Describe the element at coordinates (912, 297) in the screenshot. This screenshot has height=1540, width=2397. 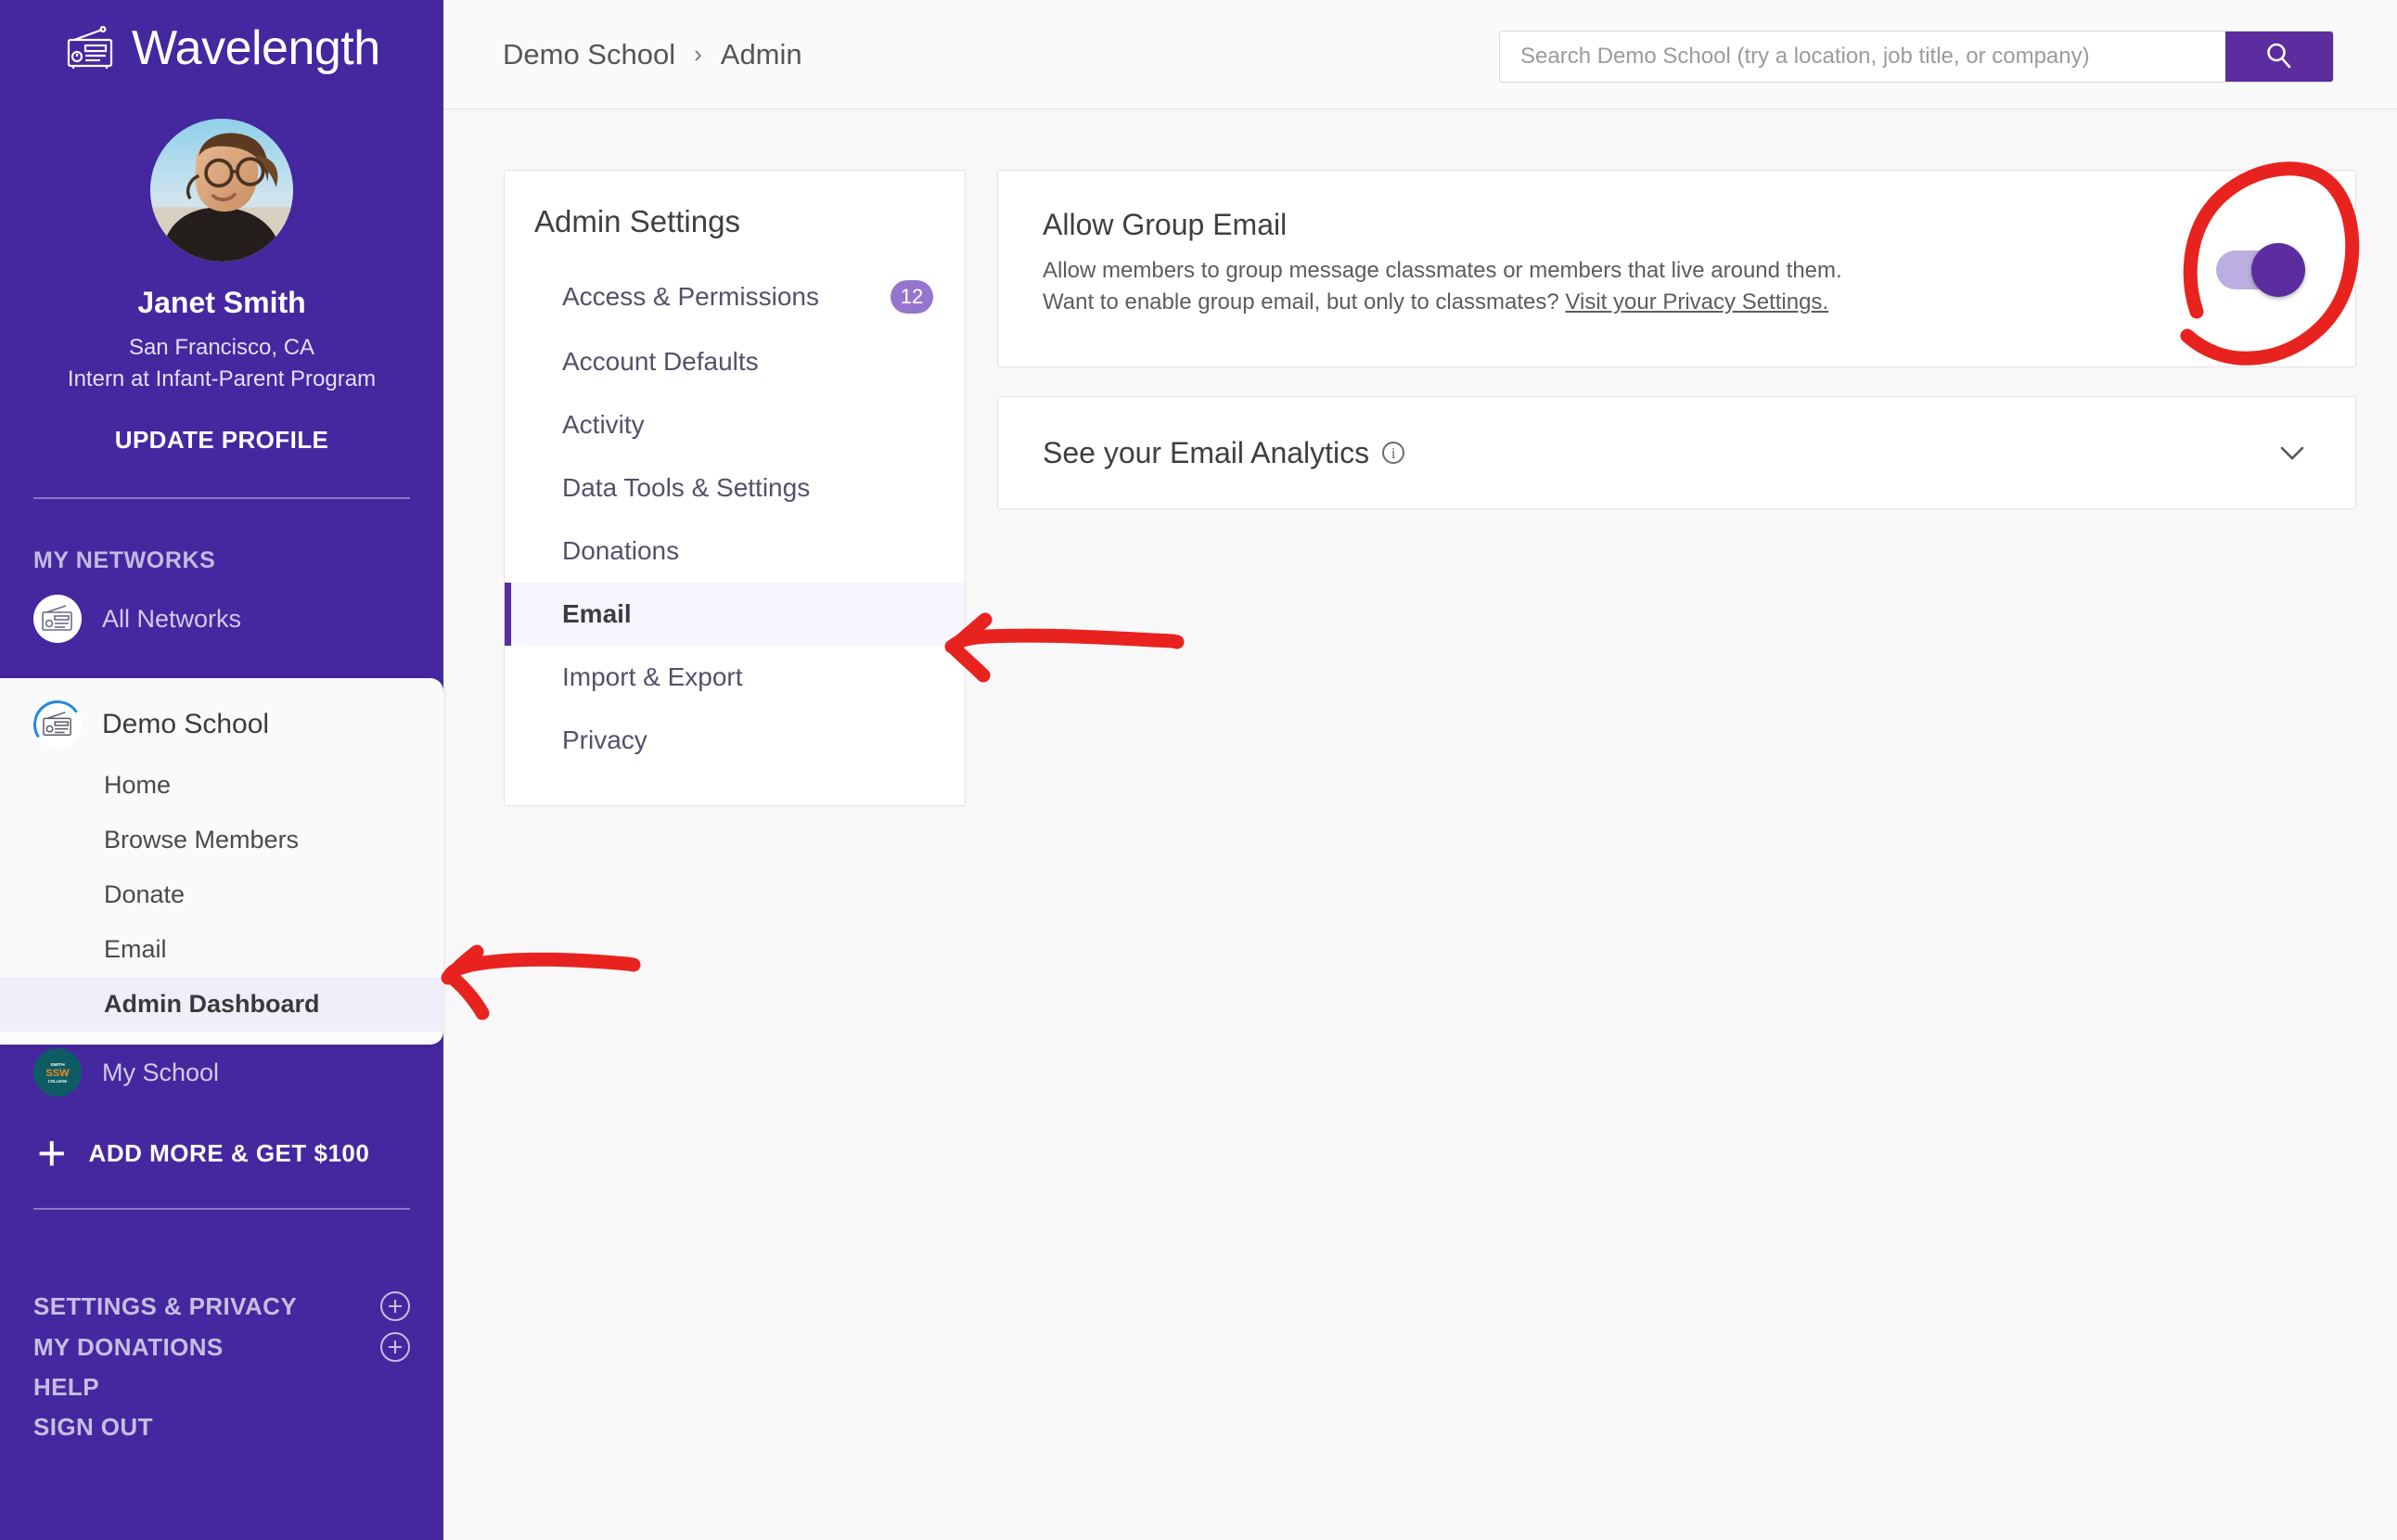
I see `status-badge: 12` at that location.